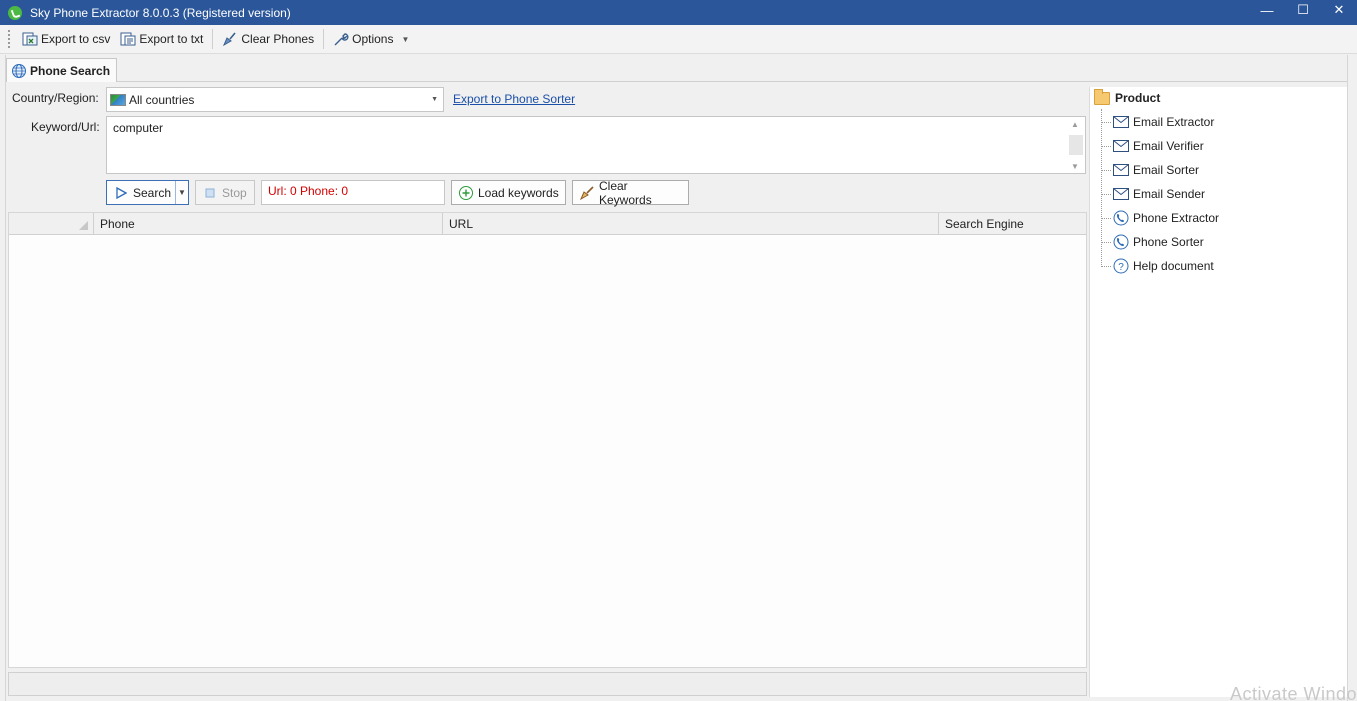  I want to click on tree-item-email-extractor: Email Extractor, so click(1157, 122).